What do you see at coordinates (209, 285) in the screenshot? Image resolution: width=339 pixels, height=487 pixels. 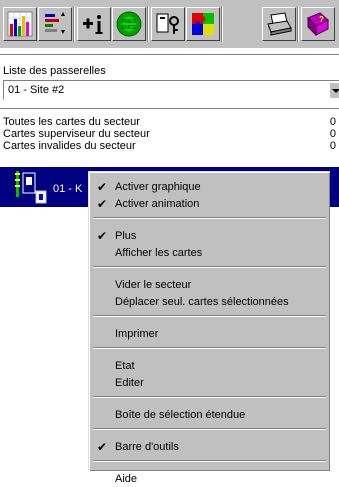 I see `menu-item: Vider le secteur` at bounding box center [209, 285].